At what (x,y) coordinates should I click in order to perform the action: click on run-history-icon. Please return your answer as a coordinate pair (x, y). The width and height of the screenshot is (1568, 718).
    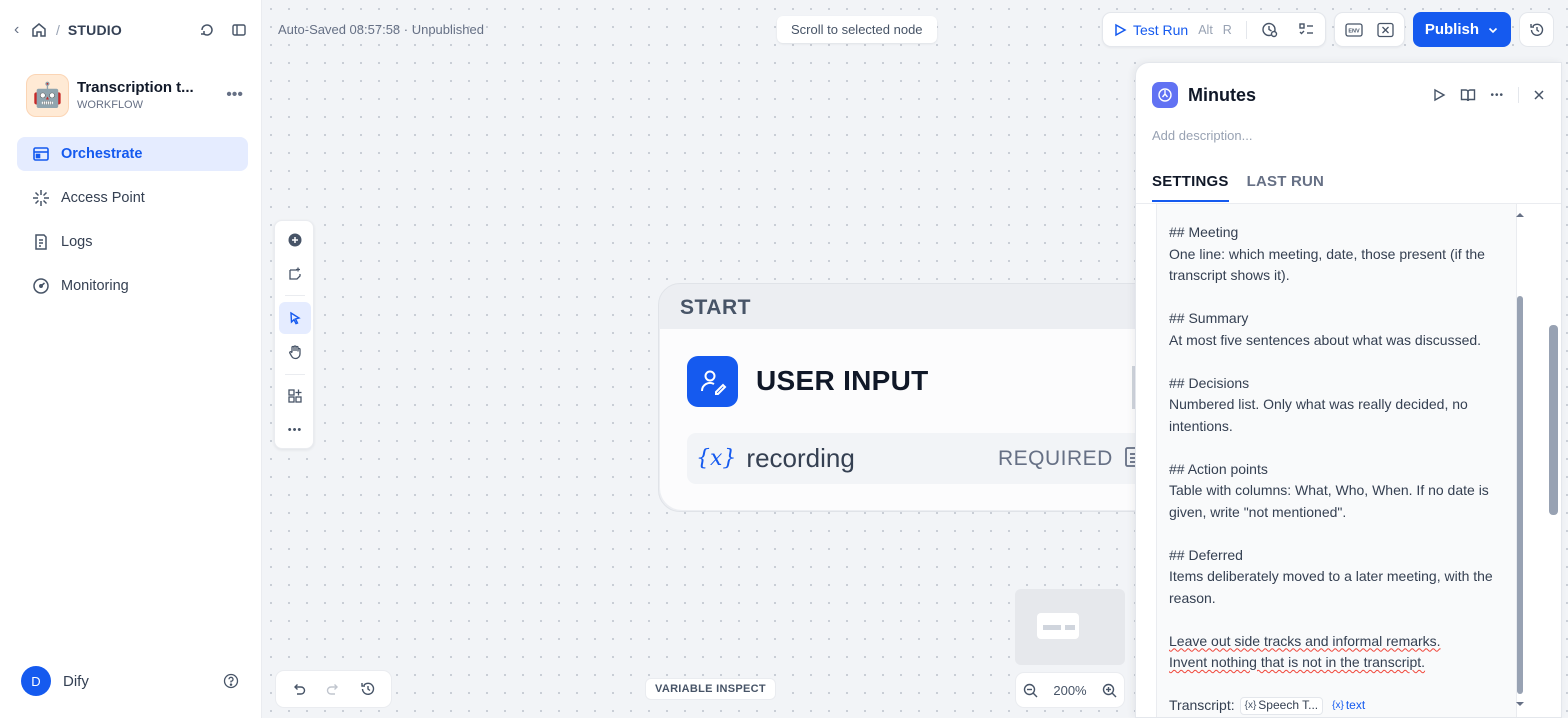
    Looking at the image, I should click on (1269, 29).